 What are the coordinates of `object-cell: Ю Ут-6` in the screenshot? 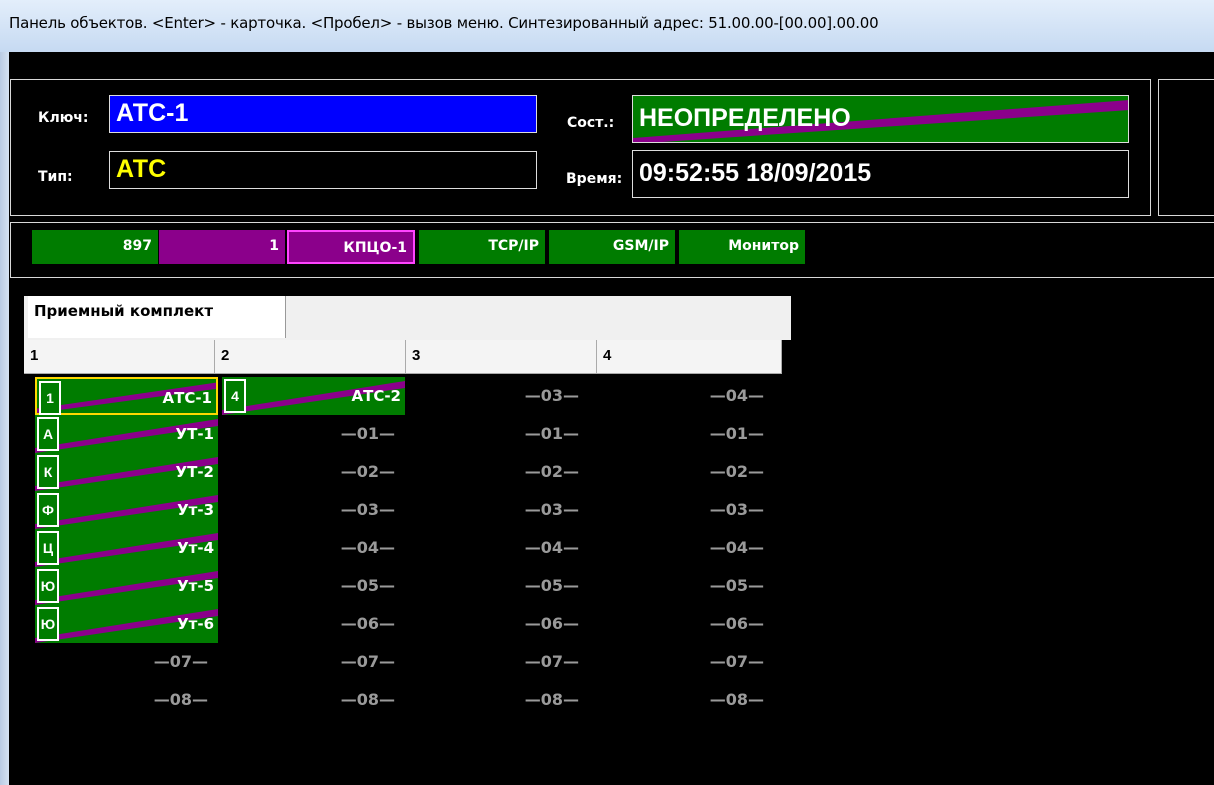 It's located at (126, 624).